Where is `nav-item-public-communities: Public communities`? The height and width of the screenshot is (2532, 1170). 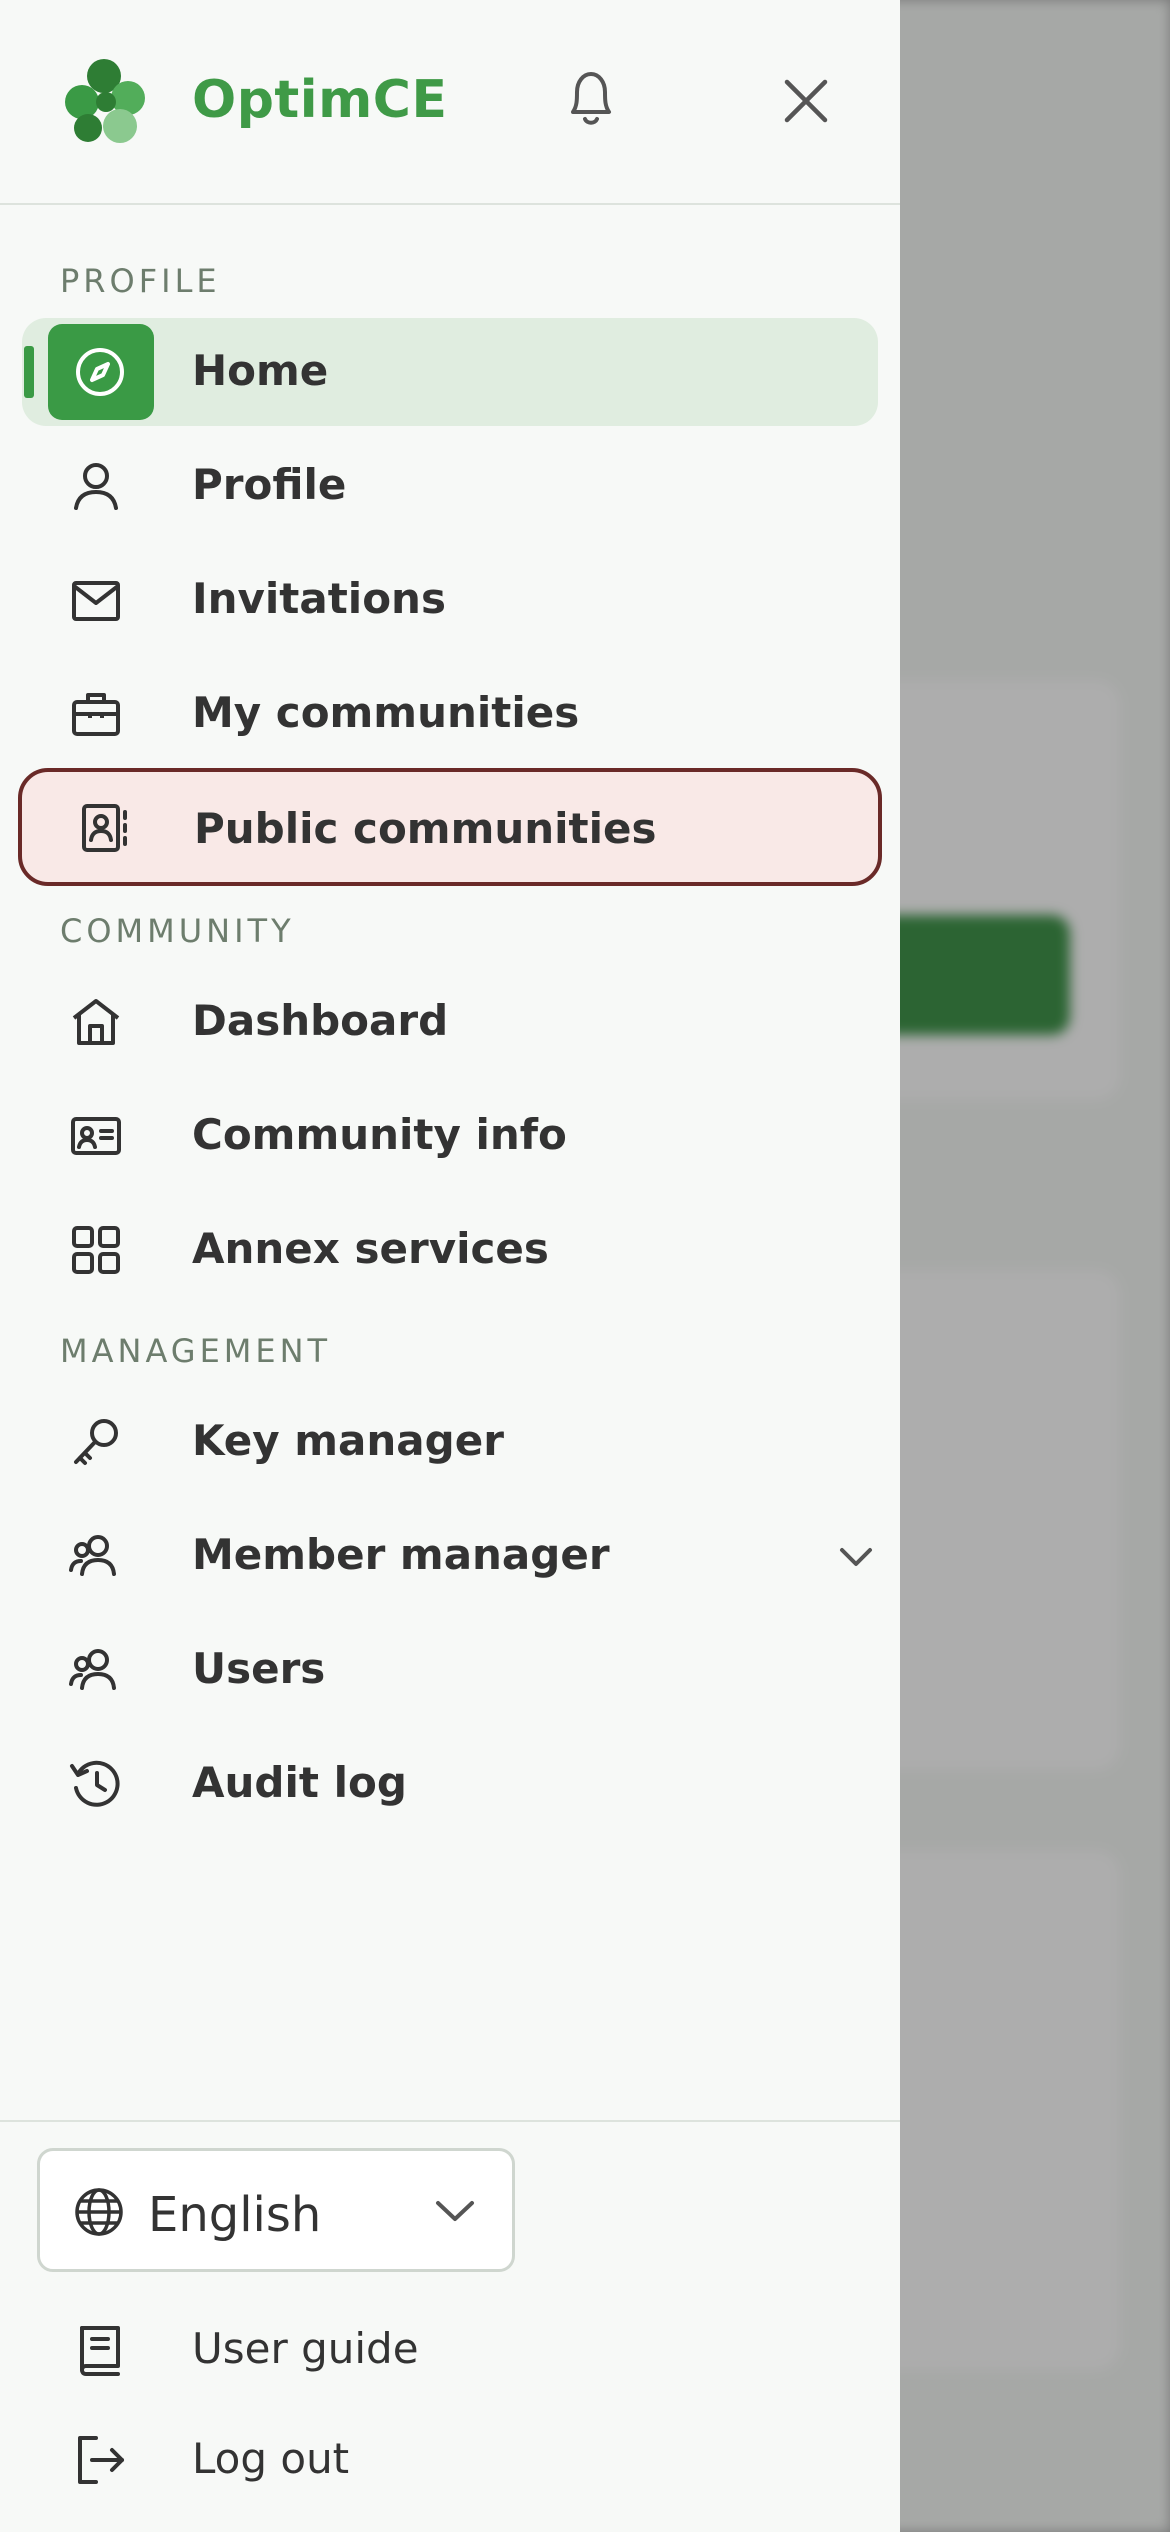 nav-item-public-communities: Public communities is located at coordinates (450, 827).